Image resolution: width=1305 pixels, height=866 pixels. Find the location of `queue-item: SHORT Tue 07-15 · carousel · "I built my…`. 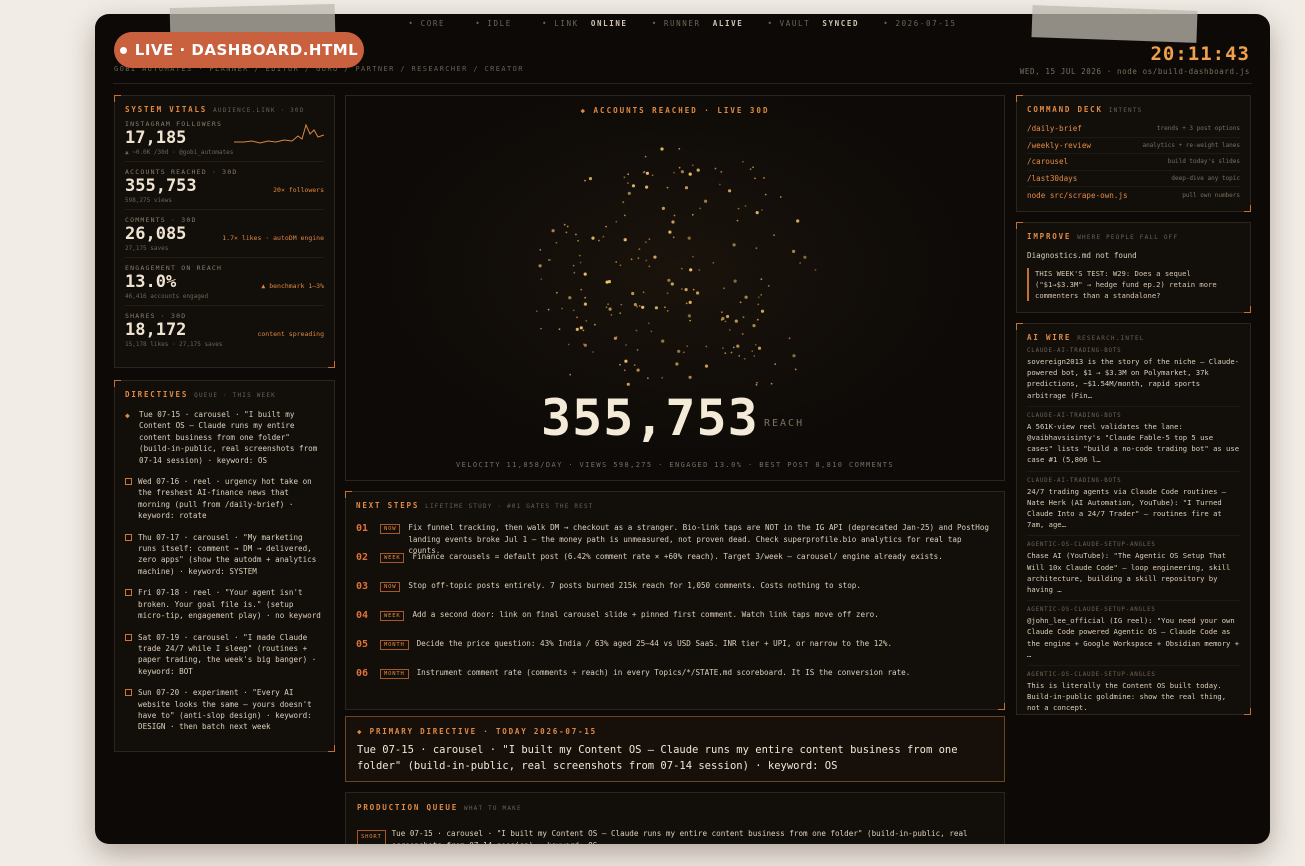

queue-item: SHORT Tue 07-15 · carousel · "I built my… is located at coordinates (675, 836).